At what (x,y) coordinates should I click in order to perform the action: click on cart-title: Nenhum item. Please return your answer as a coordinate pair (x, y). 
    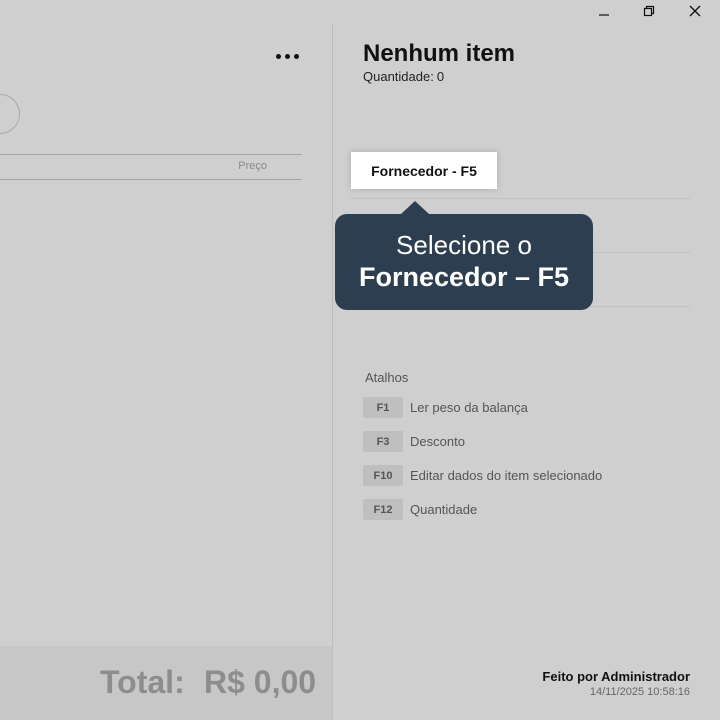
    Looking at the image, I should click on (439, 53).